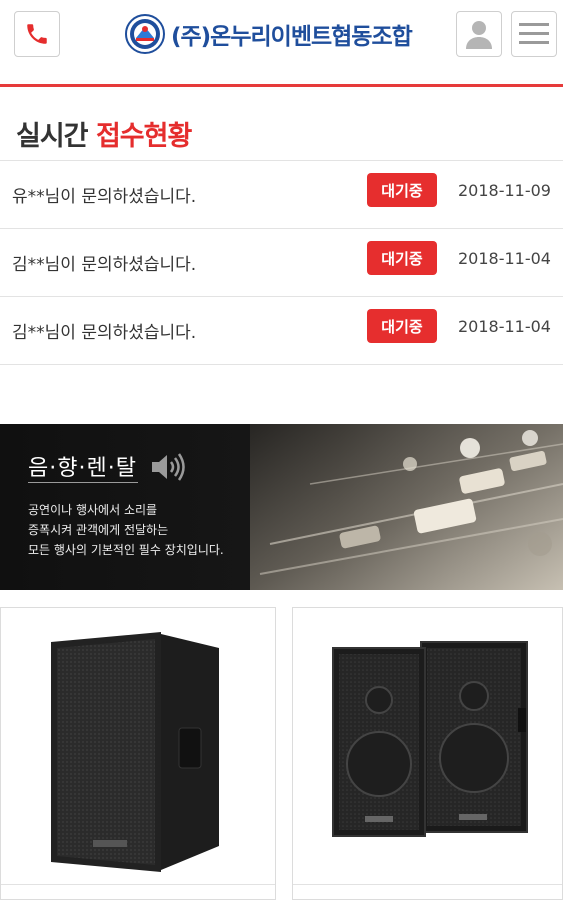  I want to click on single-pa-speaker-image, so click(135, 752).